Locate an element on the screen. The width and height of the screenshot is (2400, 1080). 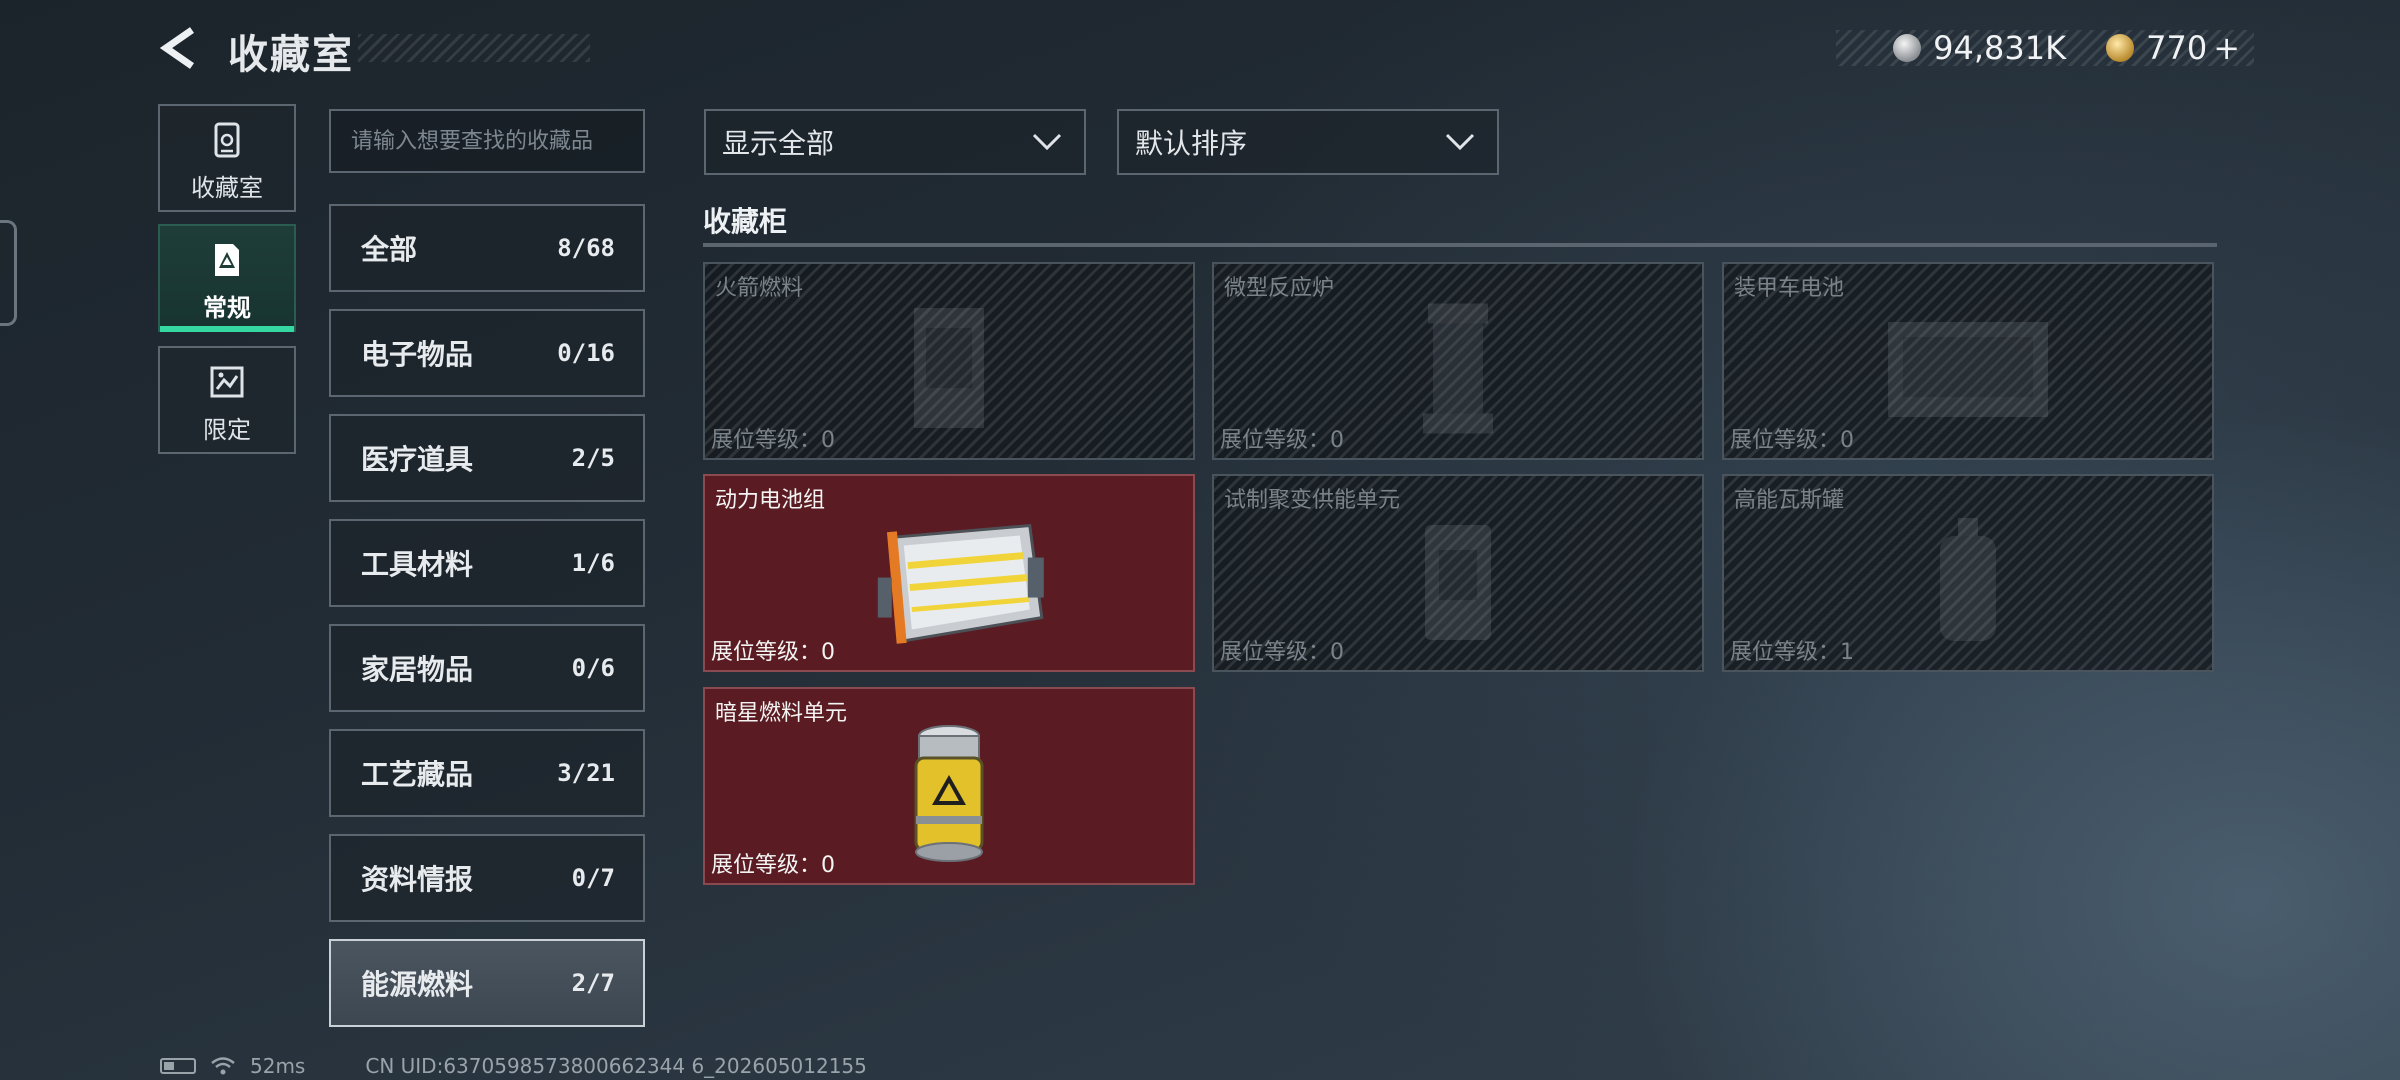
item-card-armored-vehicle-battery: 装甲车电池 展位等级：0 is located at coordinates (1968, 361).